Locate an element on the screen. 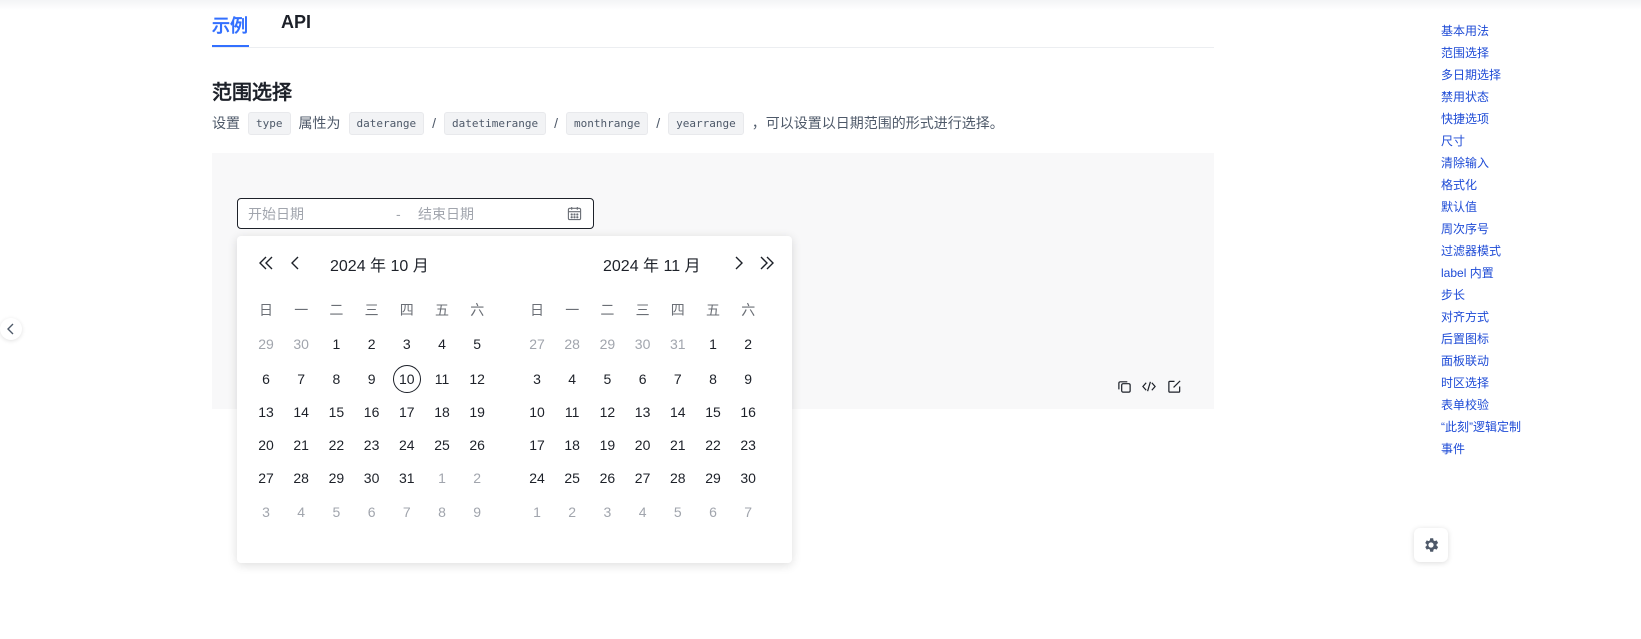 Image resolution: width=1641 pixels, height=639 pixels. tab-demo: 示例 is located at coordinates (230, 25).